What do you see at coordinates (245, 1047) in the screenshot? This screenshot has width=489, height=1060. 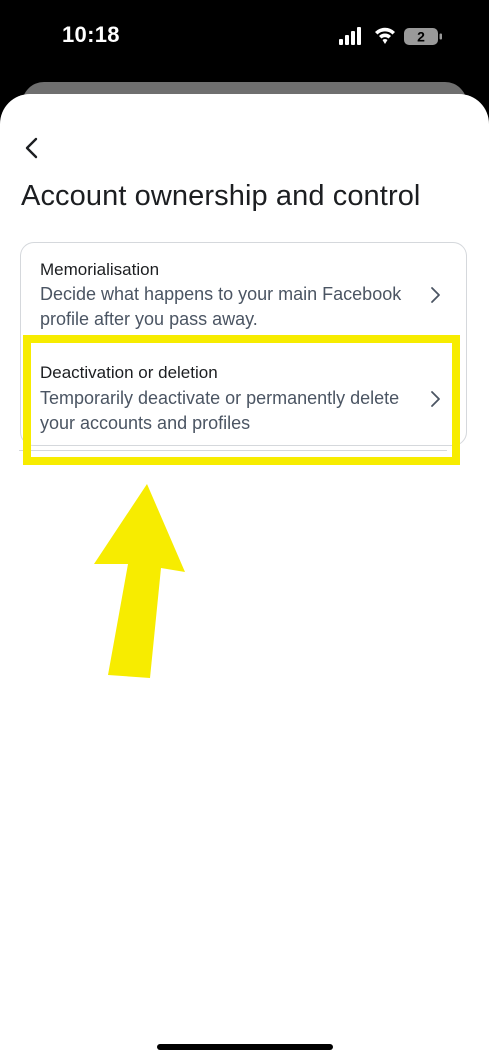 I see `home-indicator` at bounding box center [245, 1047].